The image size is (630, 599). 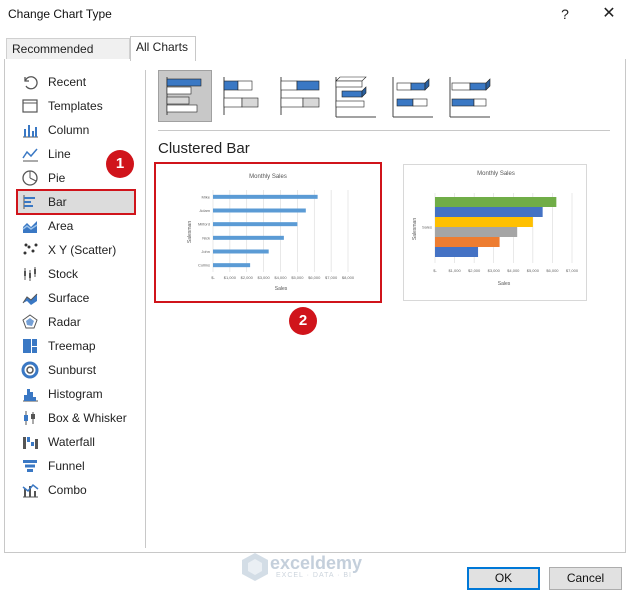 What do you see at coordinates (248, 237) in the screenshot?
I see `bar-nick` at bounding box center [248, 237].